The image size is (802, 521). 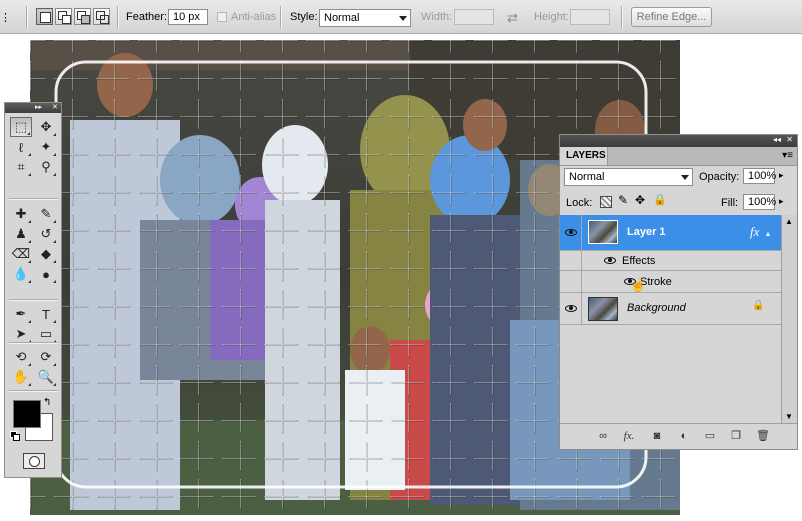 I want to click on blend-mode-select: Normal, so click(x=628, y=177).